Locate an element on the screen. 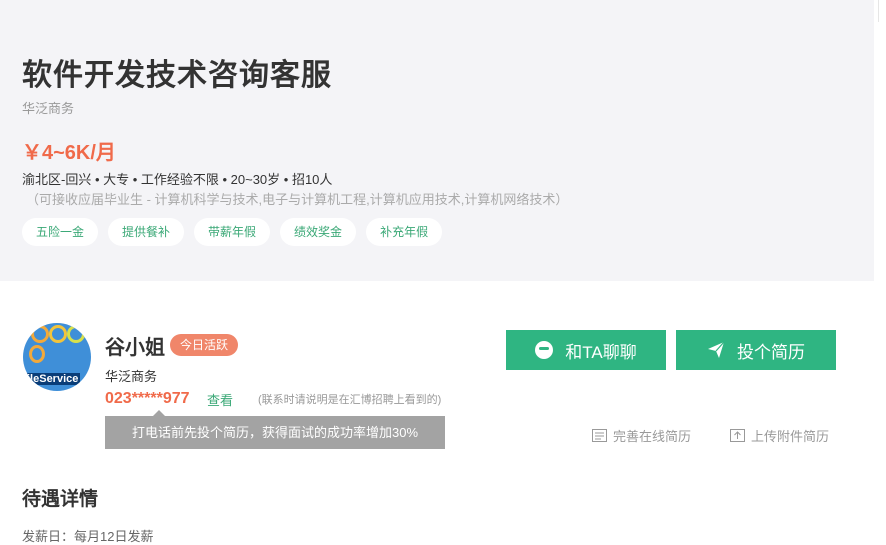 The image size is (886, 545). phone-note: (联系时请说明是在汇博招聘上看到的) is located at coordinates (350, 400).